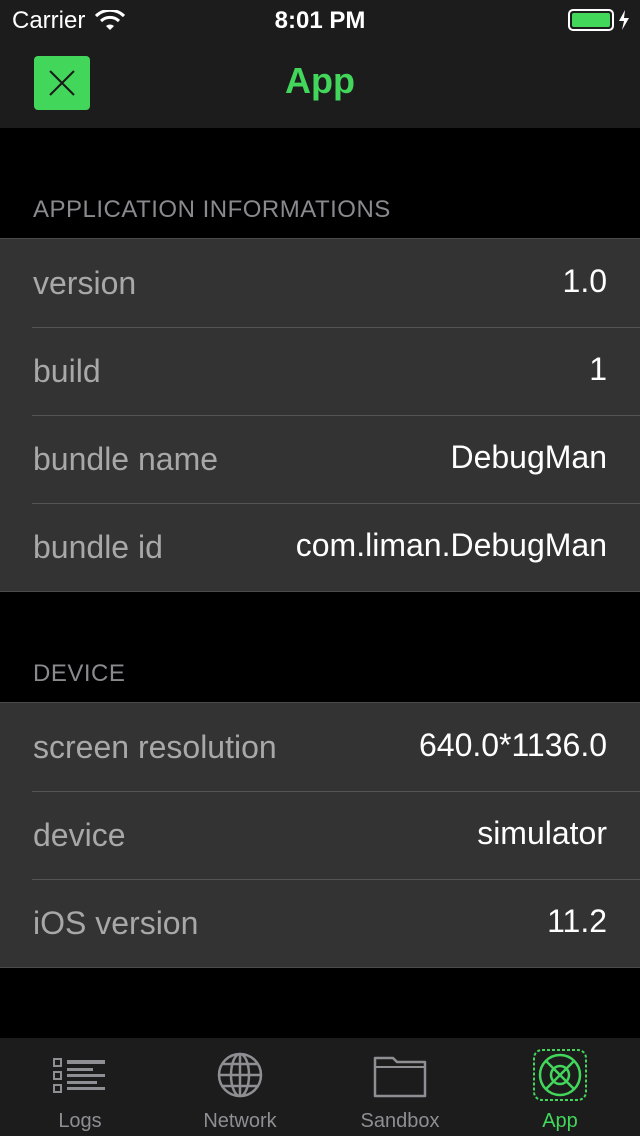 This screenshot has width=640, height=1136. I want to click on info-row-bundle-name: bundle name DebugMan, so click(320, 459).